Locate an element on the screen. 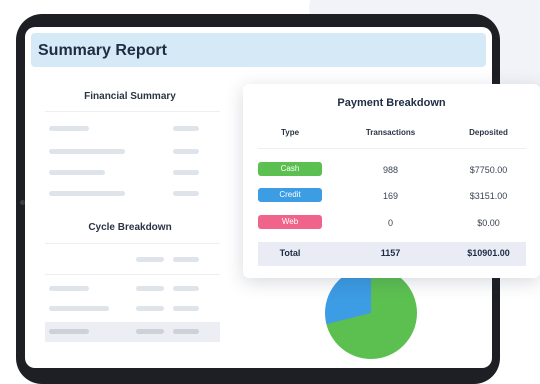 The image size is (540, 384). payment-type-badge: Web is located at coordinates (290, 222).